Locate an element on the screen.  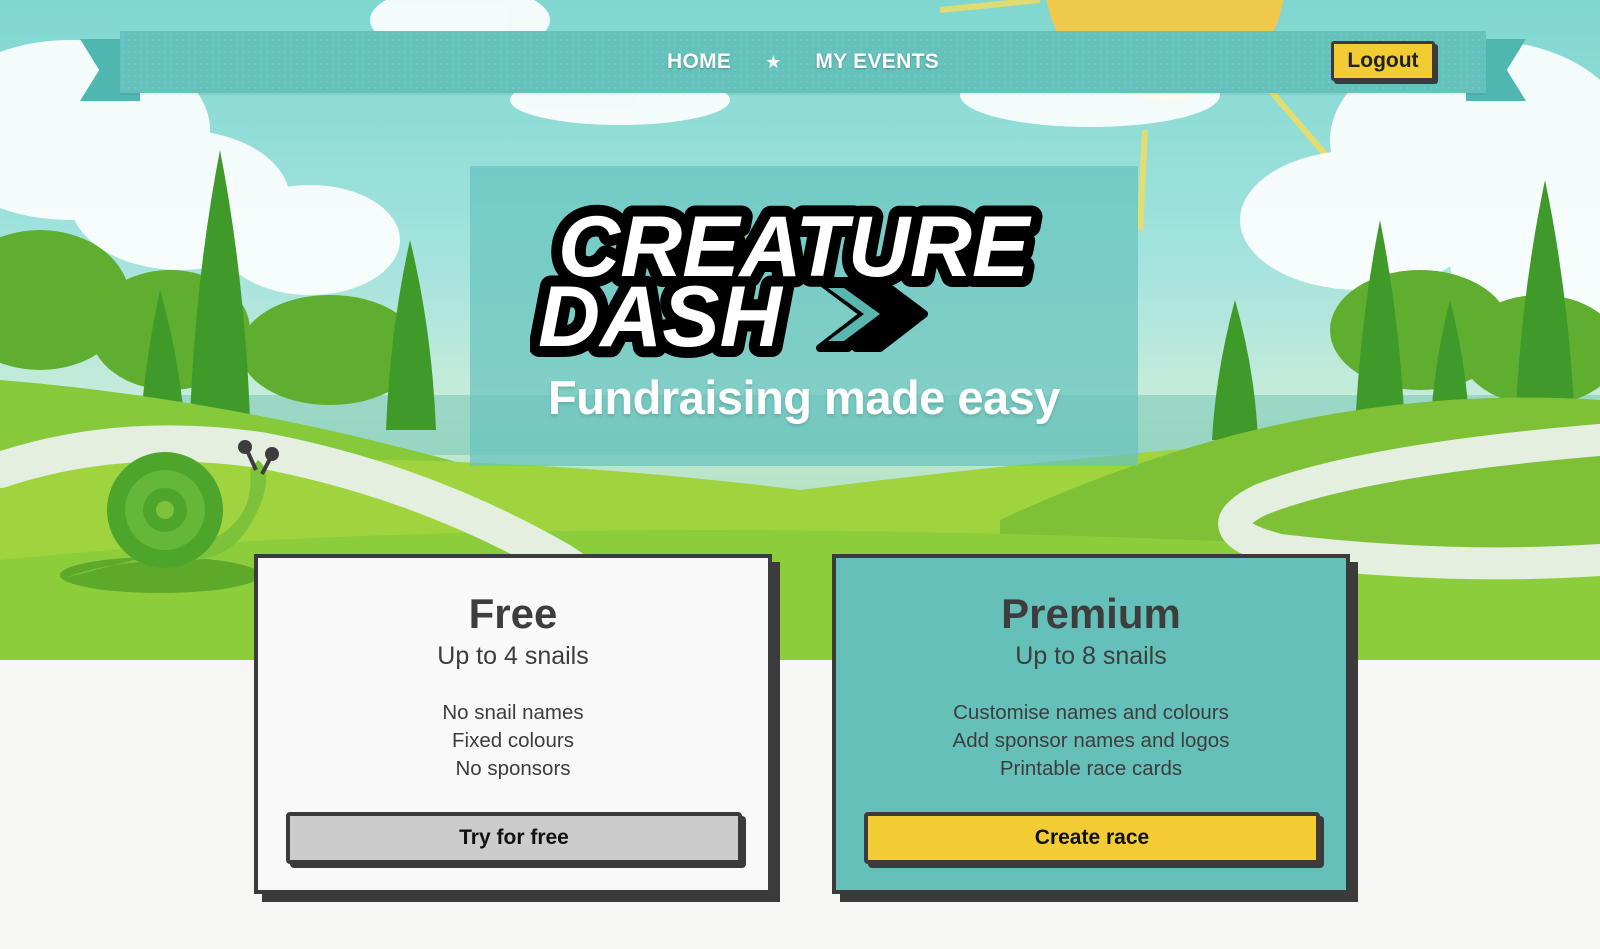
star-icon: ★ is located at coordinates (773, 61).